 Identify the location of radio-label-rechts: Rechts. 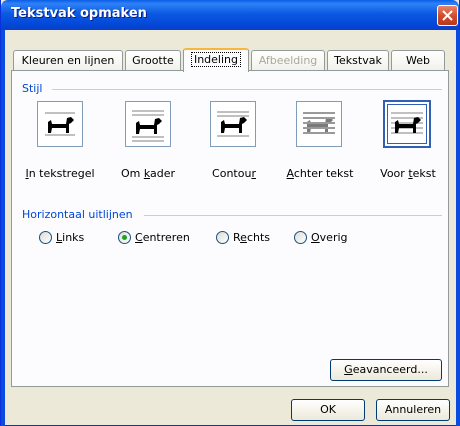
(251, 237).